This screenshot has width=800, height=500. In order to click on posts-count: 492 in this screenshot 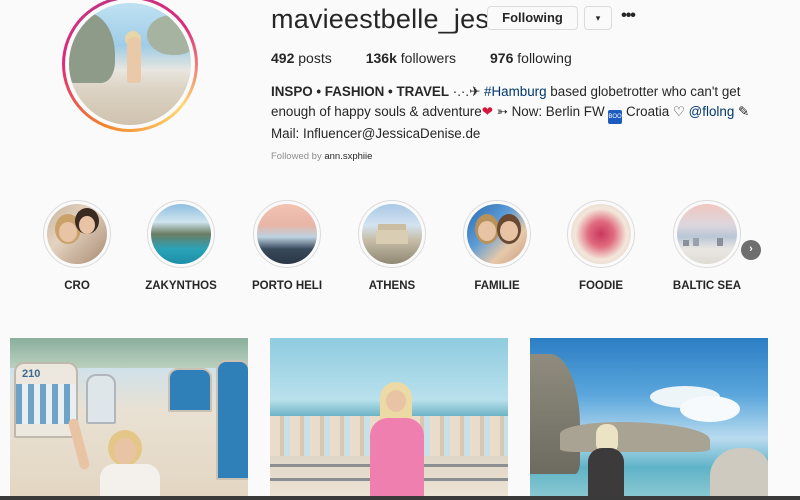, I will do `click(283, 58)`.